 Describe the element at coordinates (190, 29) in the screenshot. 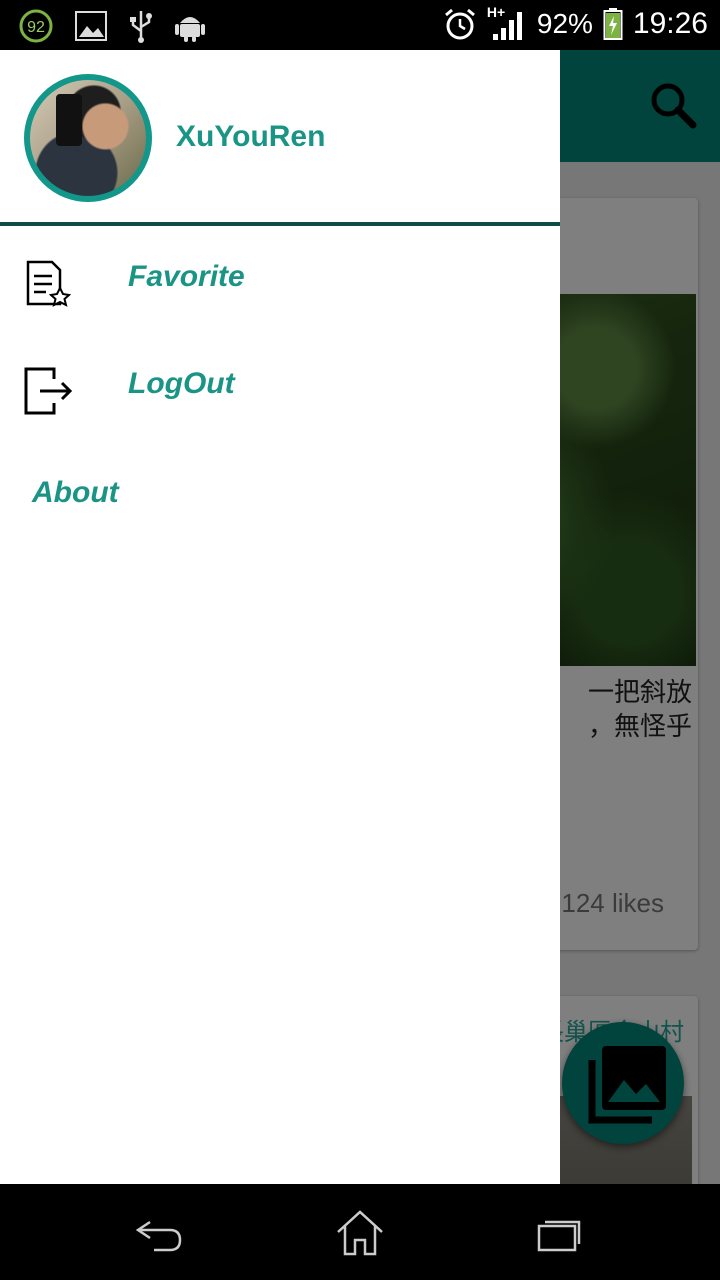

I see `android-icon` at that location.